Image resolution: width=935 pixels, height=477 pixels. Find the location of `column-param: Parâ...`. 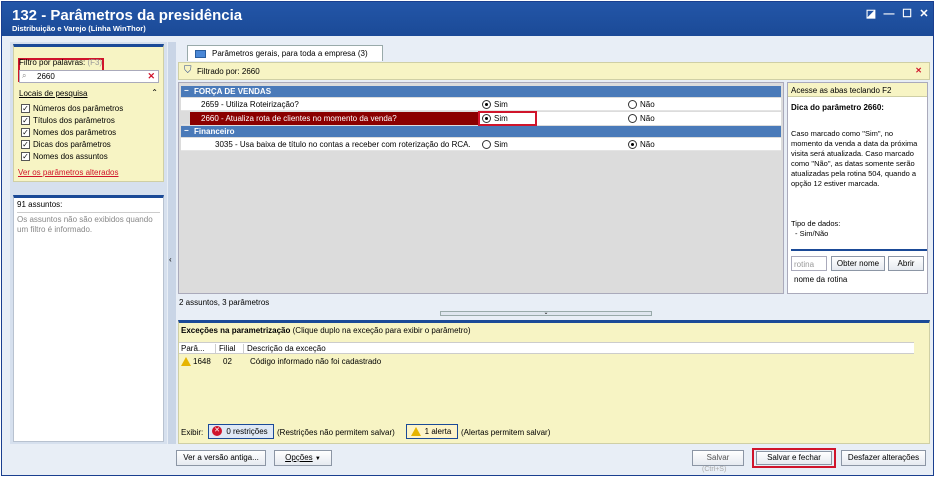

column-param: Parâ... is located at coordinates (193, 348).